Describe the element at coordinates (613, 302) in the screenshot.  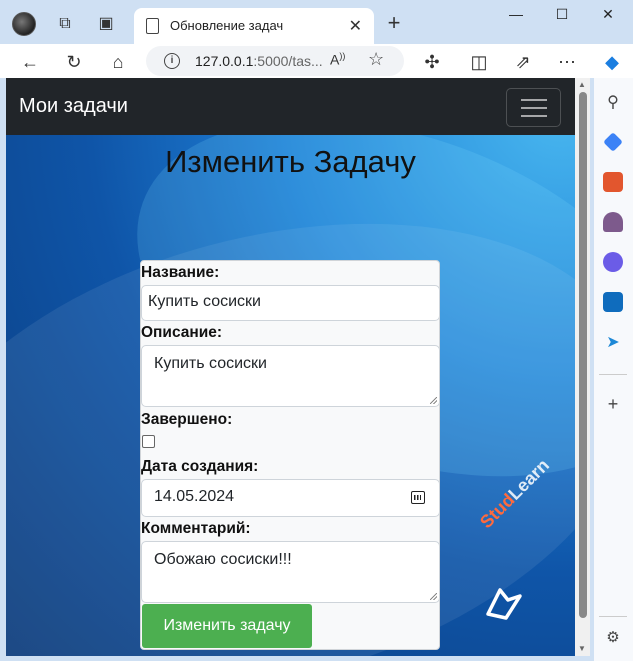
I see `outlook-icon` at that location.